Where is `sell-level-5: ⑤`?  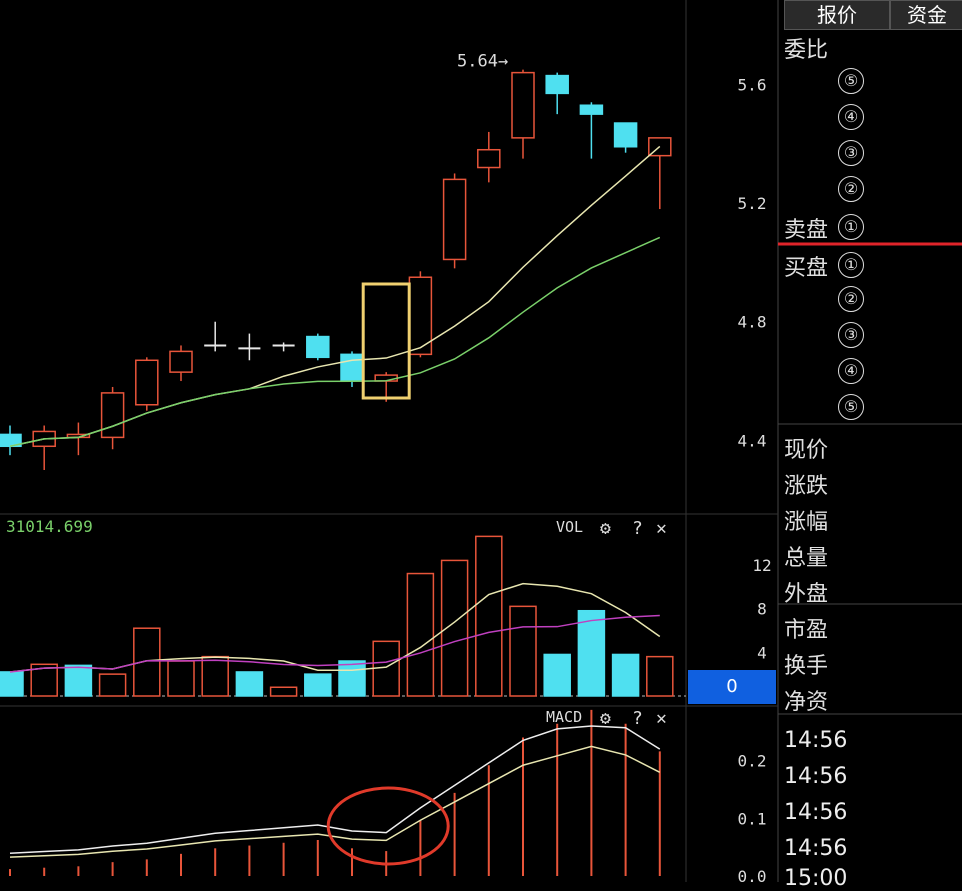 sell-level-5: ⑤ is located at coordinates (851, 81).